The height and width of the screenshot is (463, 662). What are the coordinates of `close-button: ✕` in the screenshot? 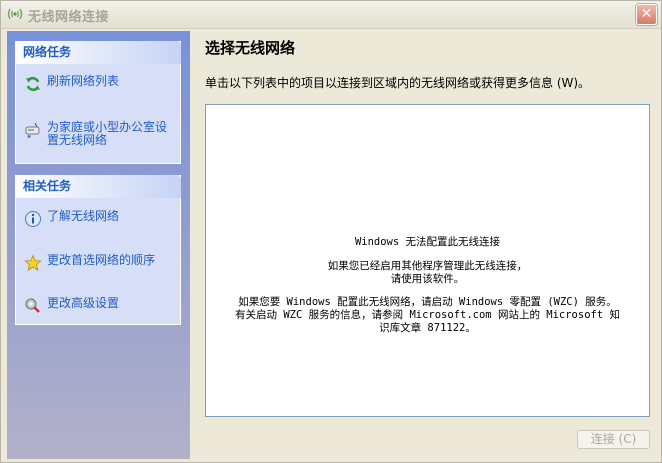 It's located at (646, 14).